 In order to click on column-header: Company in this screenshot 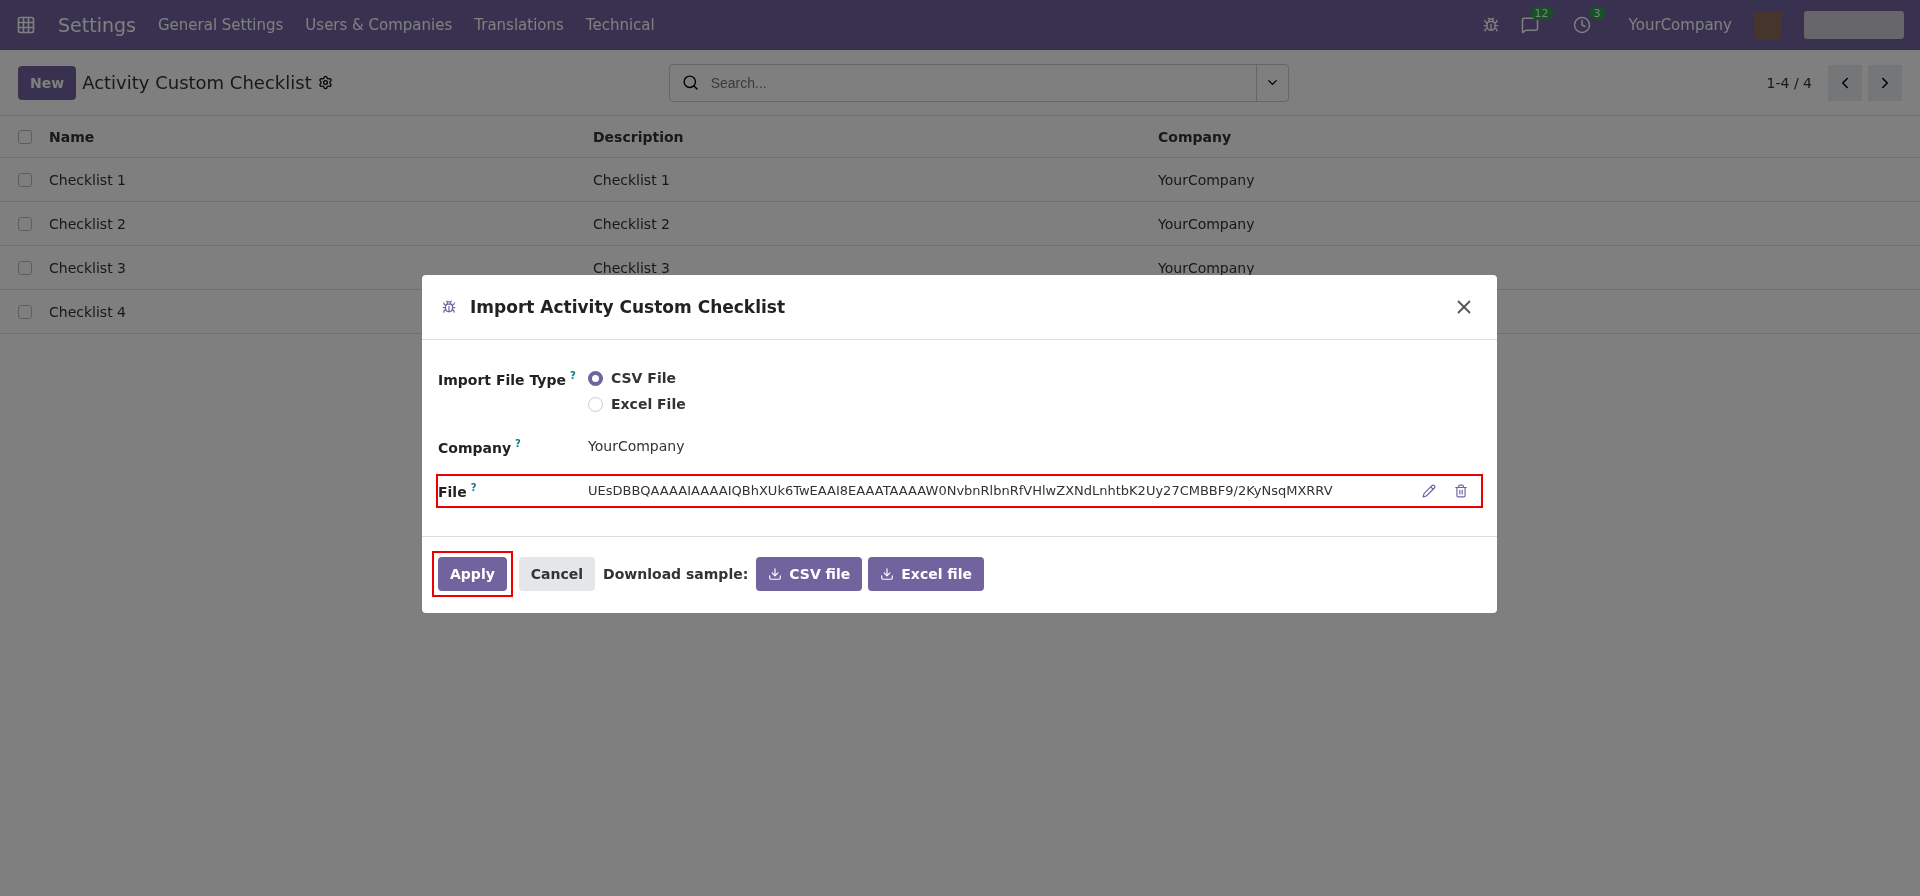, I will do `click(1195, 136)`.